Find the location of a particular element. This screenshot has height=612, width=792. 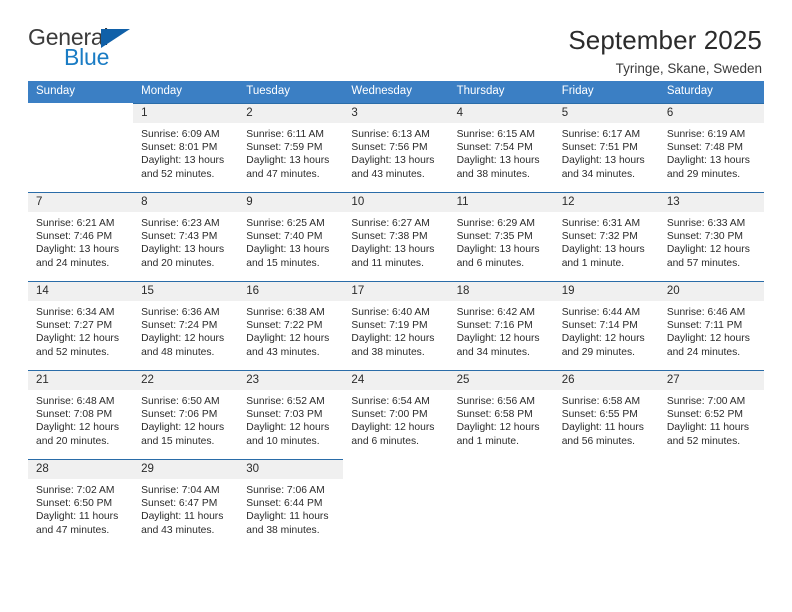

day-details is located at coordinates (606, 480).